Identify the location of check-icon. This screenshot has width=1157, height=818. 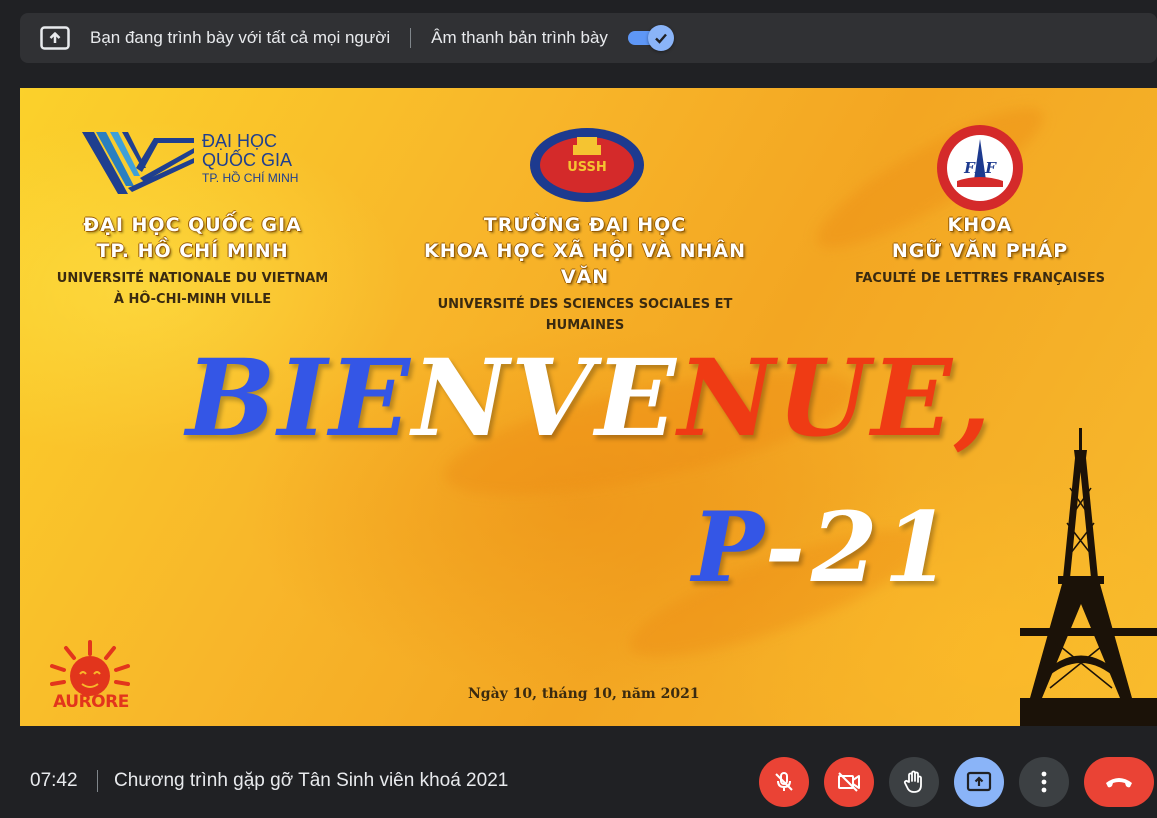
(660, 38).